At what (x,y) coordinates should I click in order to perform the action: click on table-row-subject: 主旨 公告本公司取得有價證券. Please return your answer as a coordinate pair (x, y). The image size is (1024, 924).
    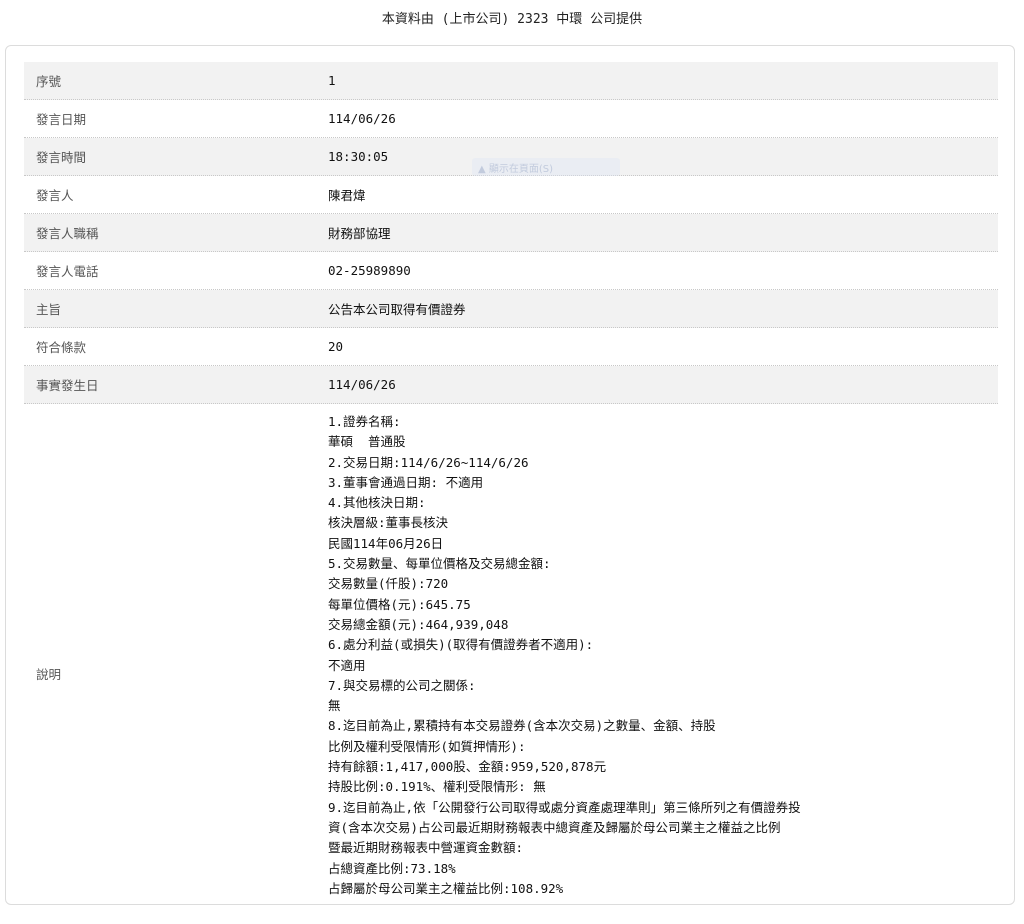
    Looking at the image, I should click on (511, 309).